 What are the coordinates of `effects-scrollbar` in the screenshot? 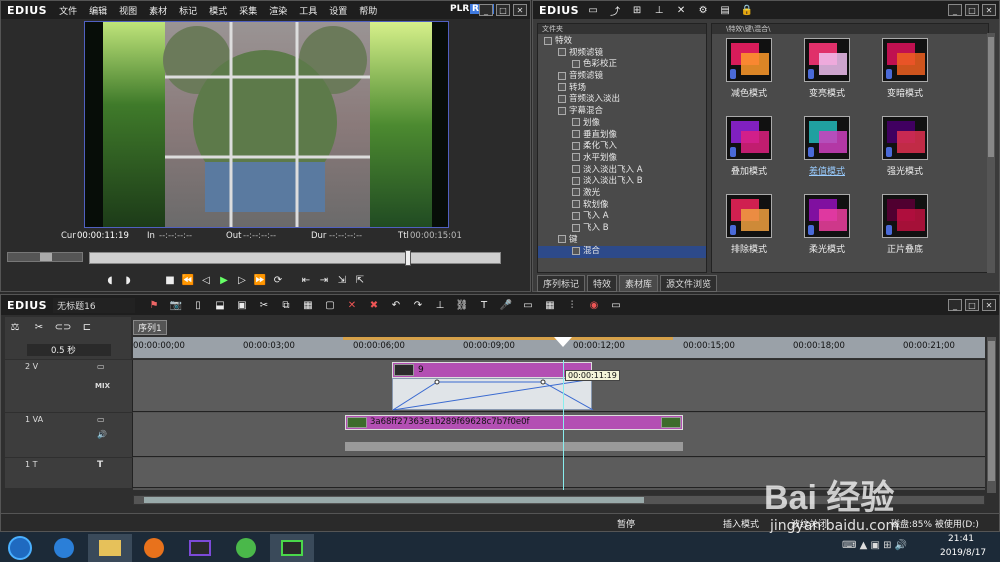 It's located at (991, 153).